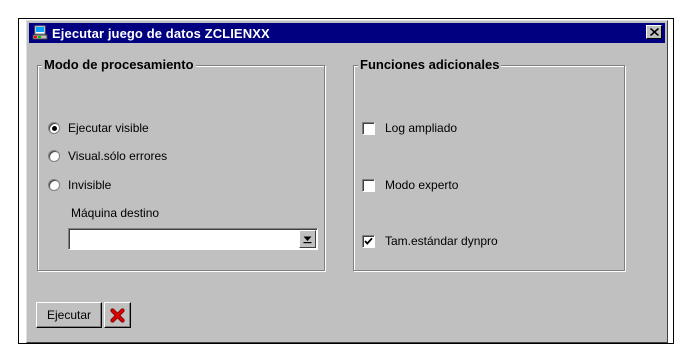 This screenshot has height=346, width=680. I want to click on radio-indicator-selected, so click(54, 128).